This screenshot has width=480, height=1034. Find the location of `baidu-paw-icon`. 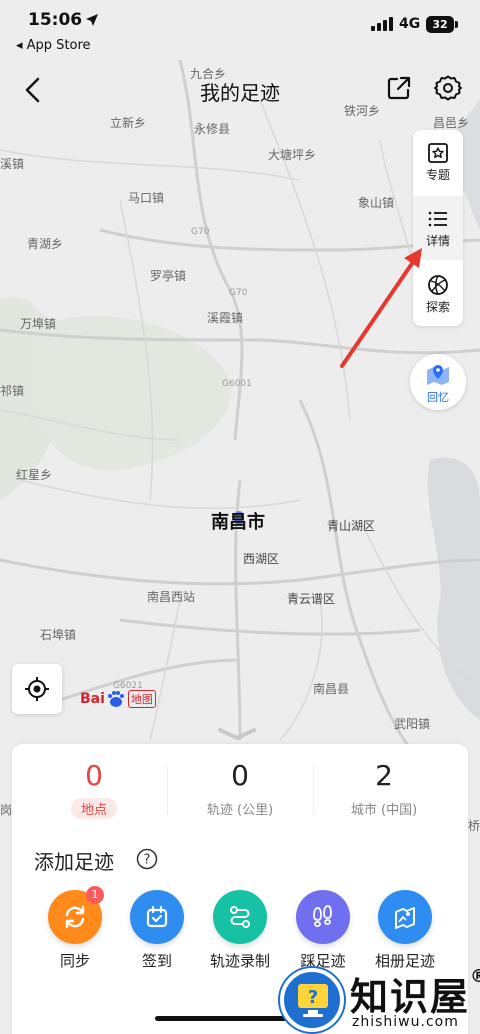

baidu-paw-icon is located at coordinates (115, 699).